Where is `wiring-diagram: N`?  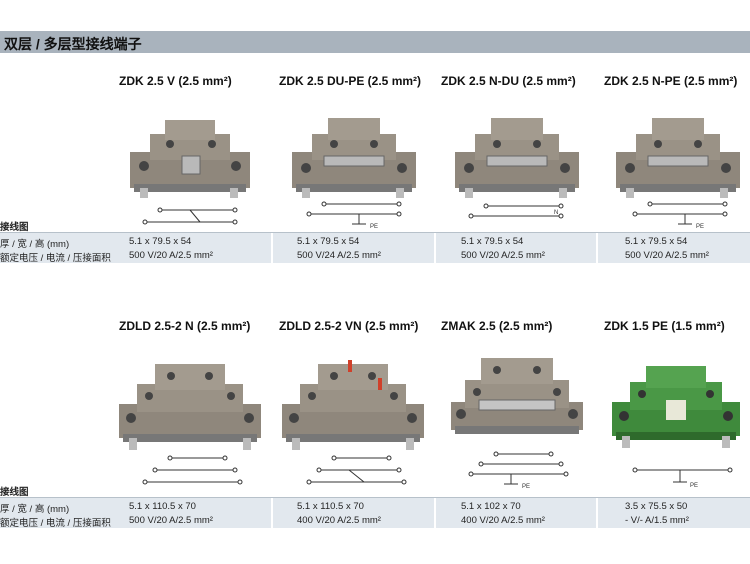 wiring-diagram: N is located at coordinates (516, 211).